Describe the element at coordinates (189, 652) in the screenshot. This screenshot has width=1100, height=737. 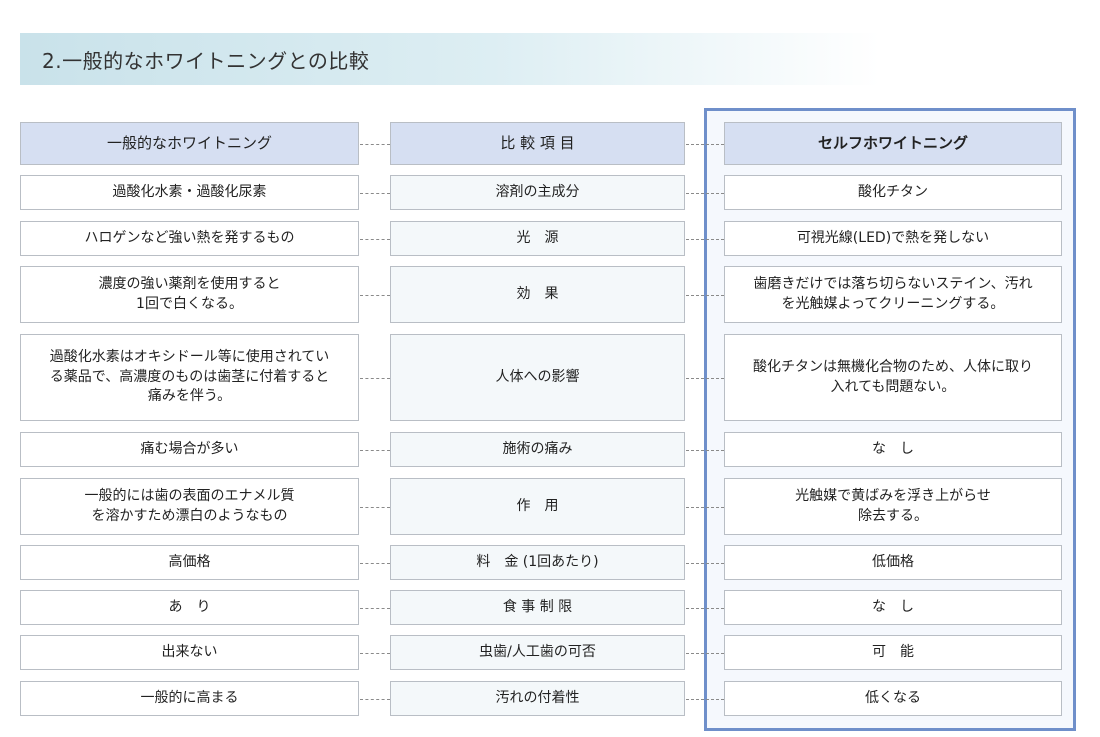
I see `cell-general: 出来ない` at that location.